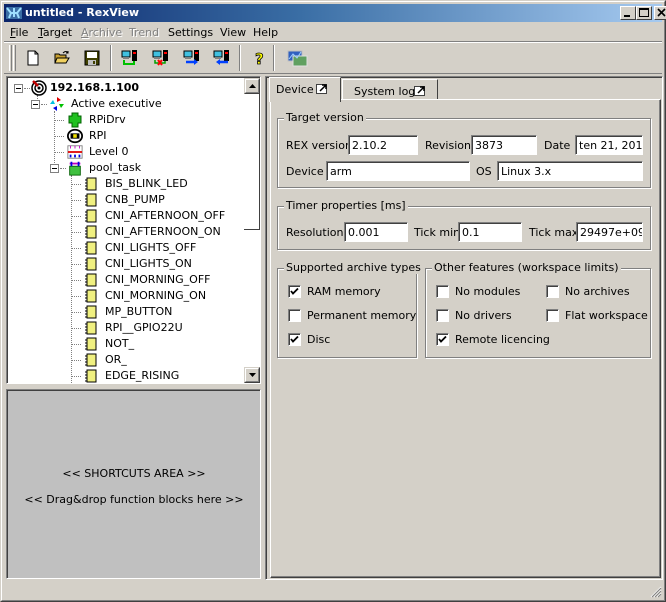 This screenshot has height=602, width=666. I want to click on tree-label: CNI_AFTERNOON_OFF, so click(165, 215).